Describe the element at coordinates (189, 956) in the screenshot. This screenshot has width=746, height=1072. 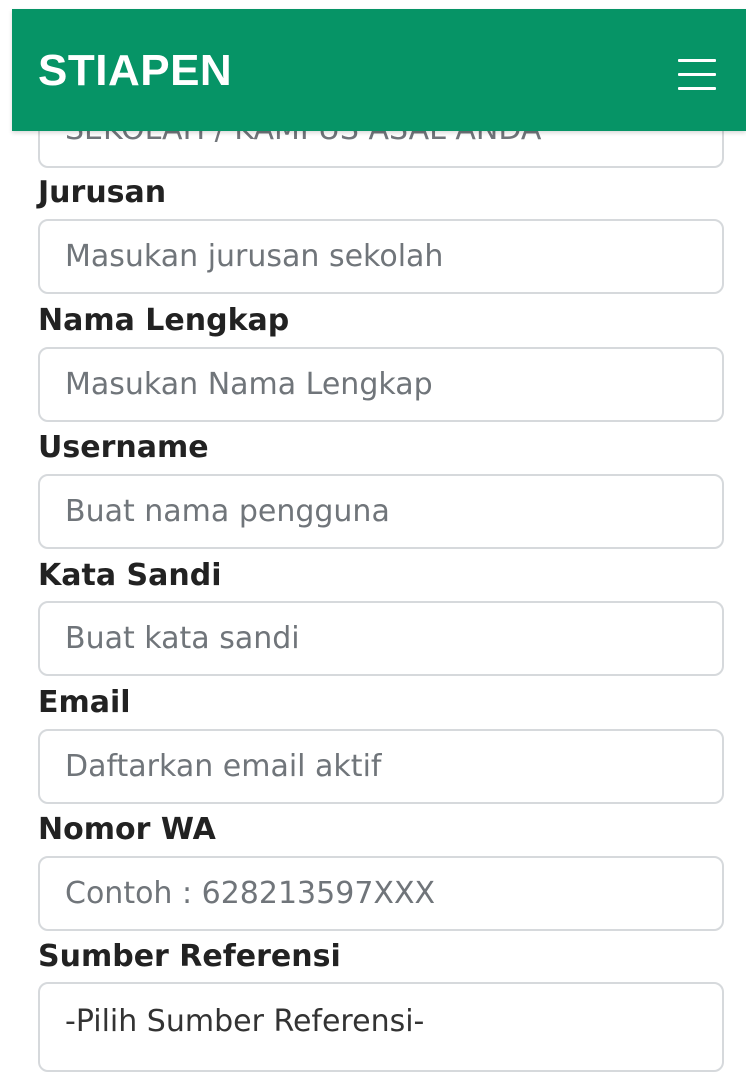
I see `referral-source-label: Sumber Referensi` at that location.